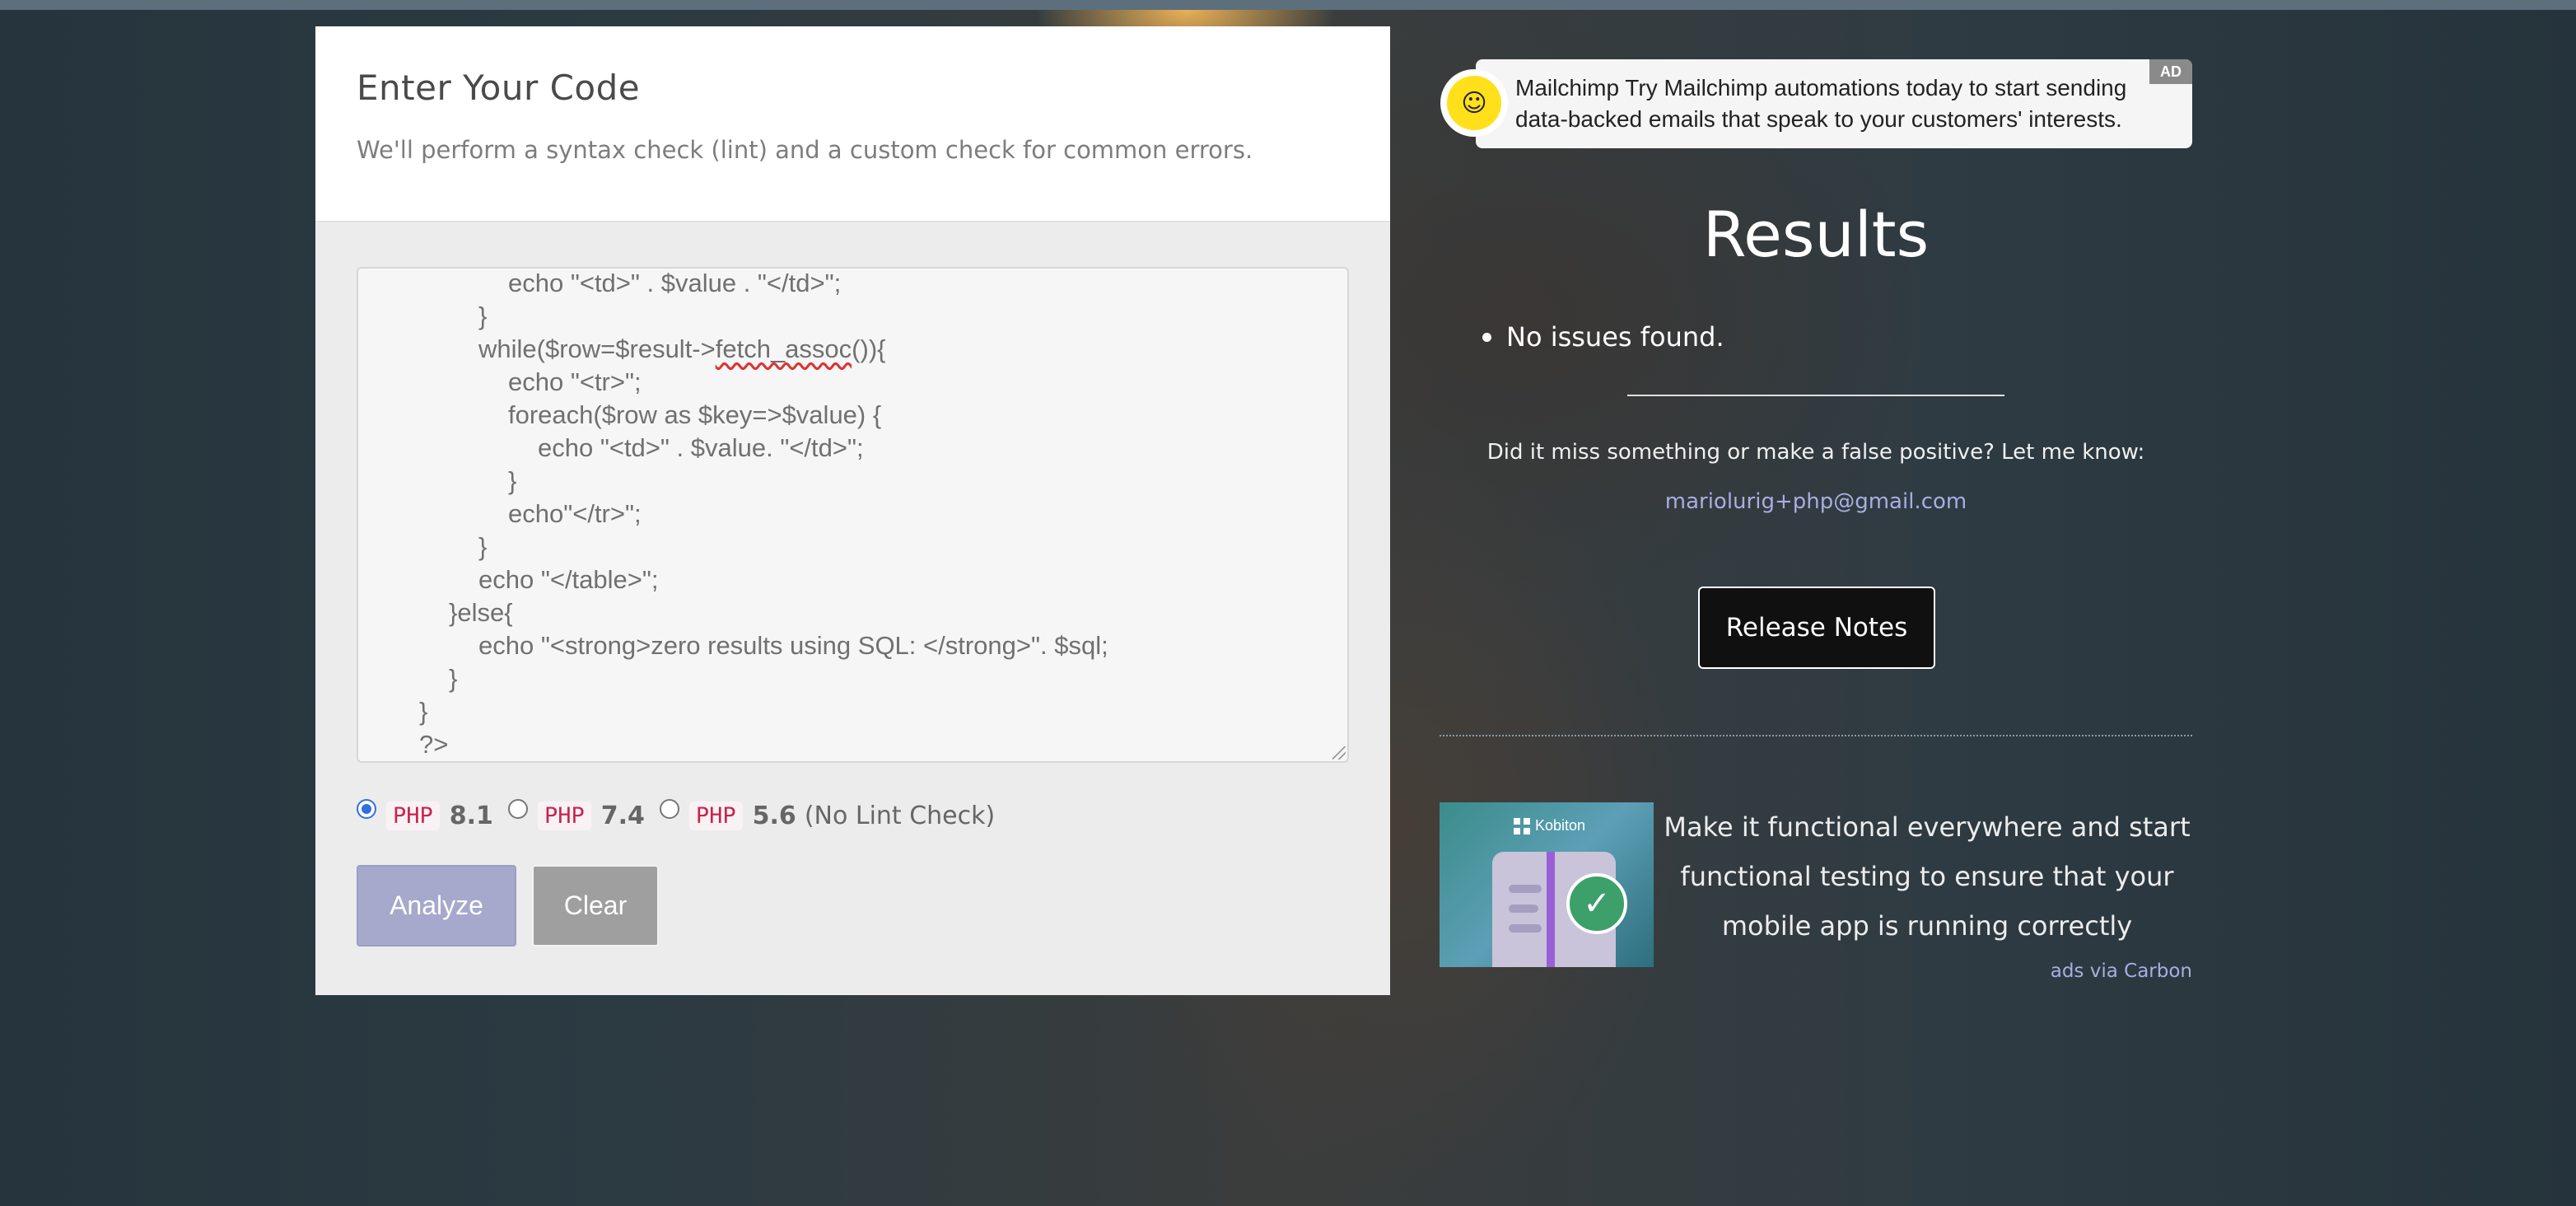 This screenshot has height=1206, width=2576. What do you see at coordinates (434, 744) in the screenshot?
I see `code-line: ?>` at bounding box center [434, 744].